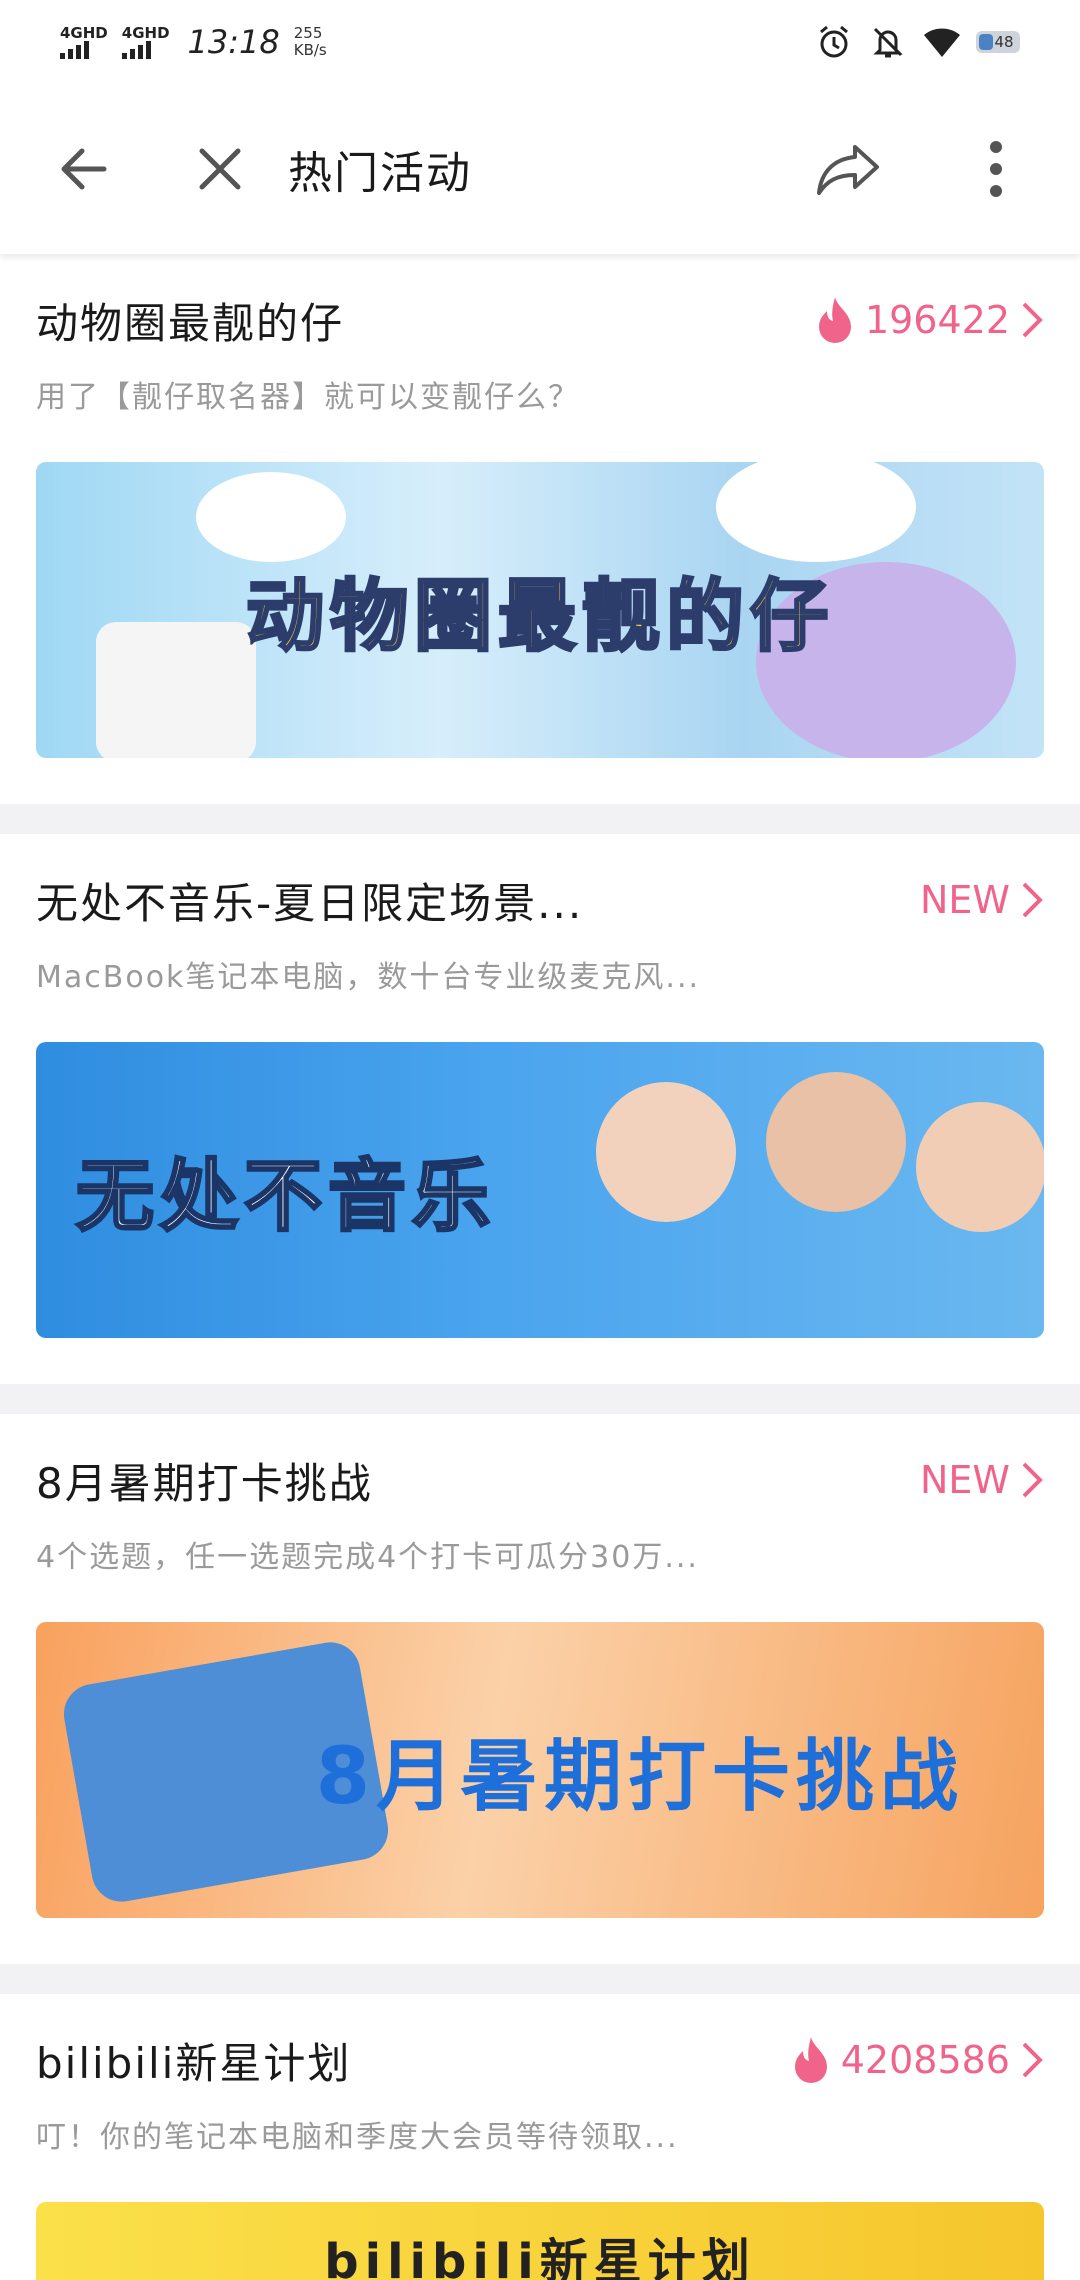 Image resolution: width=1080 pixels, height=2280 pixels. What do you see at coordinates (540, 1480) in the screenshot?
I see `card-header: 8月暑期打卡挑战 NEW` at bounding box center [540, 1480].